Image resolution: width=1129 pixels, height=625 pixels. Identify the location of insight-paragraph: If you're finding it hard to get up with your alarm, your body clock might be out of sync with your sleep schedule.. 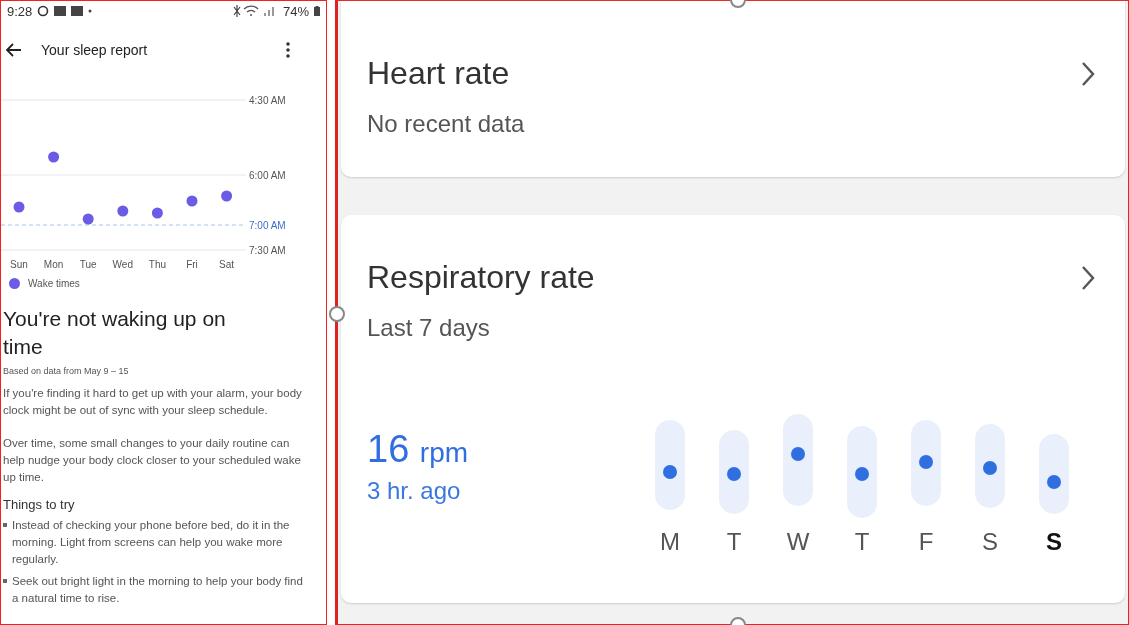
(153, 402).